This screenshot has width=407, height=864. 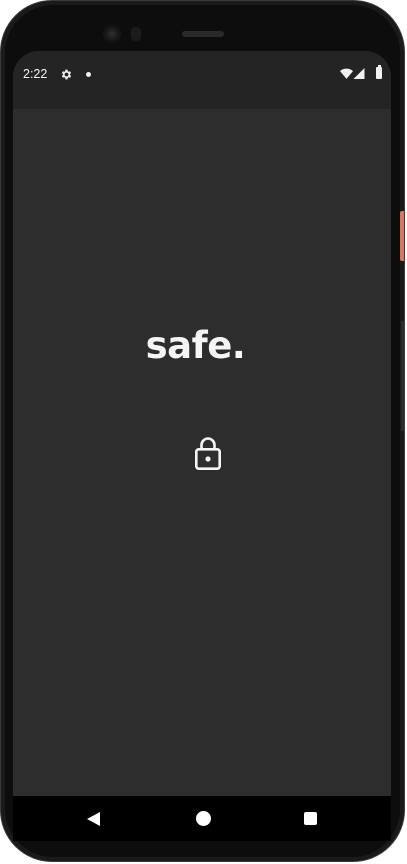 I want to click on notification-dot, so click(x=88, y=74).